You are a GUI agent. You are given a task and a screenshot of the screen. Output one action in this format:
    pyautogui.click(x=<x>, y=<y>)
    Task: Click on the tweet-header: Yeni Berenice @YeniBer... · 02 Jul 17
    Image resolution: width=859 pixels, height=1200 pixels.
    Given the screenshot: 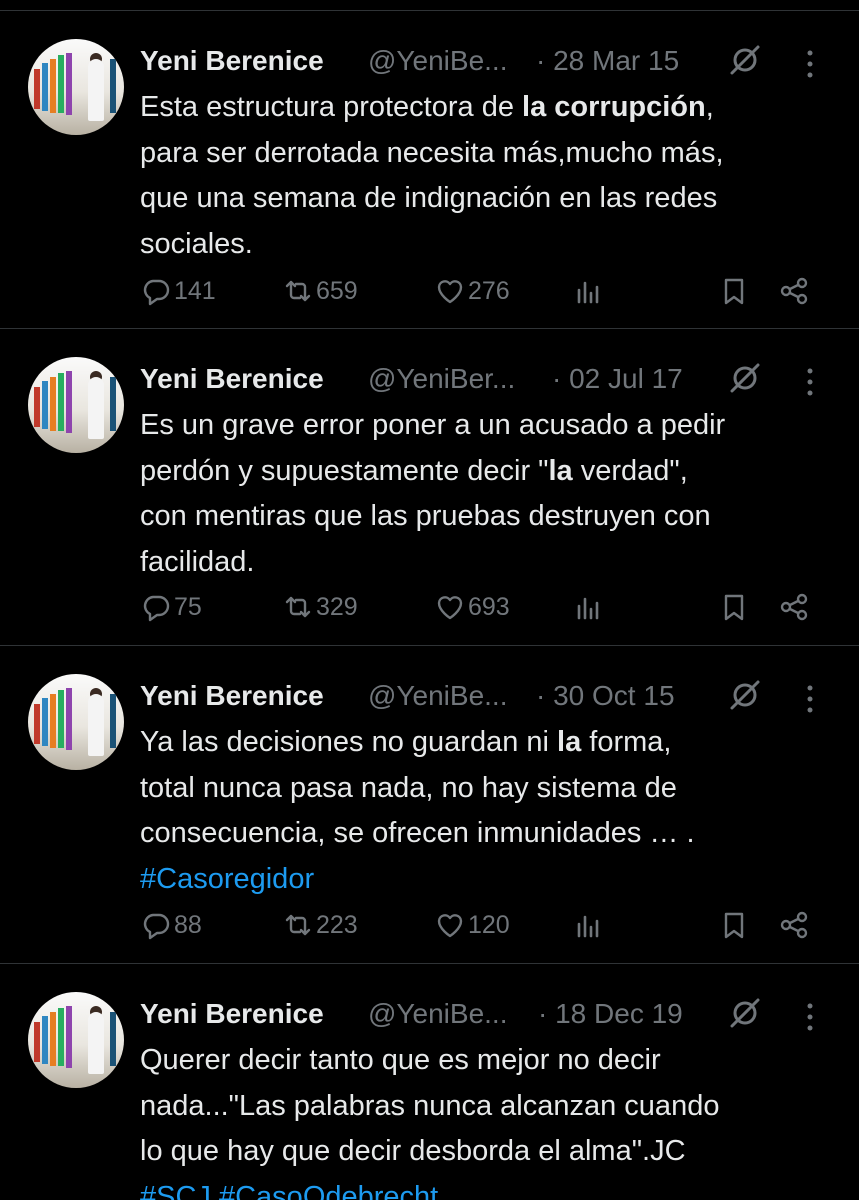 What is the action you would take?
    pyautogui.click(x=485, y=376)
    